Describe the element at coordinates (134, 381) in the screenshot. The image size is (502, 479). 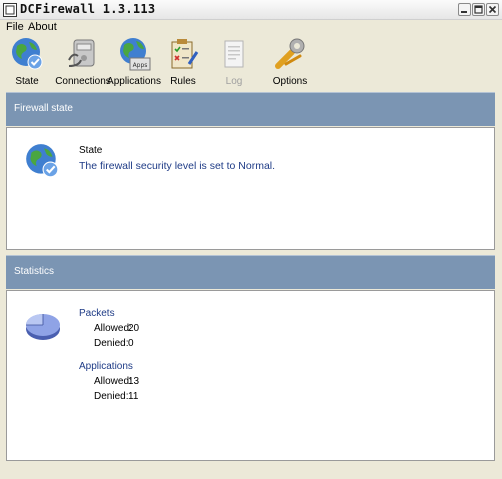
I see `applications-allowed-value: 13` at that location.